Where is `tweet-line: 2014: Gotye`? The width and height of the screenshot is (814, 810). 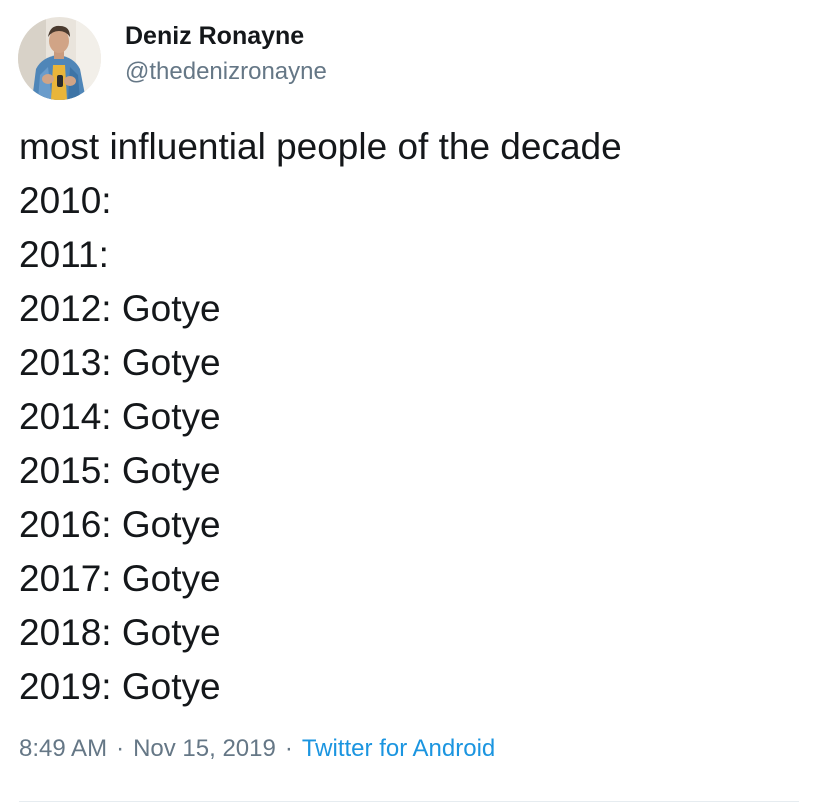 tweet-line: 2014: Gotye is located at coordinates (120, 416).